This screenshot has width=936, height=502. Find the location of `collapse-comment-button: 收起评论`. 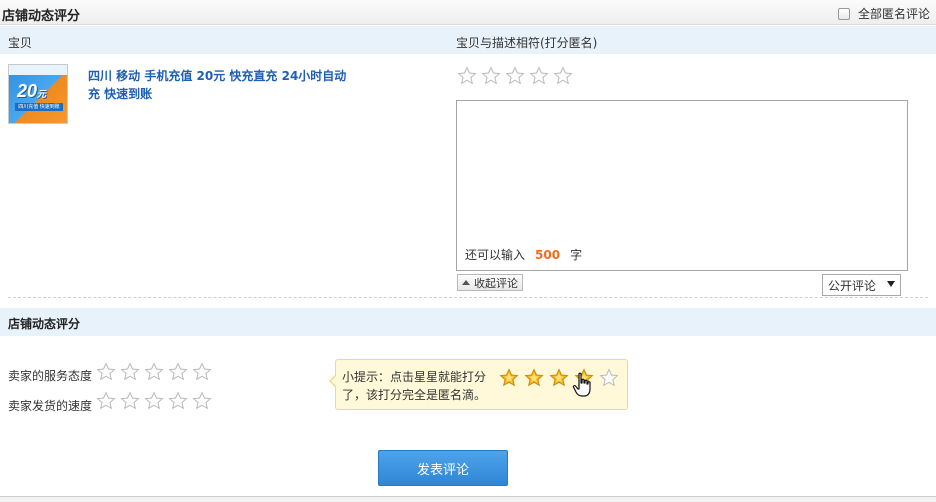

collapse-comment-button: 收起评论 is located at coordinates (490, 282).